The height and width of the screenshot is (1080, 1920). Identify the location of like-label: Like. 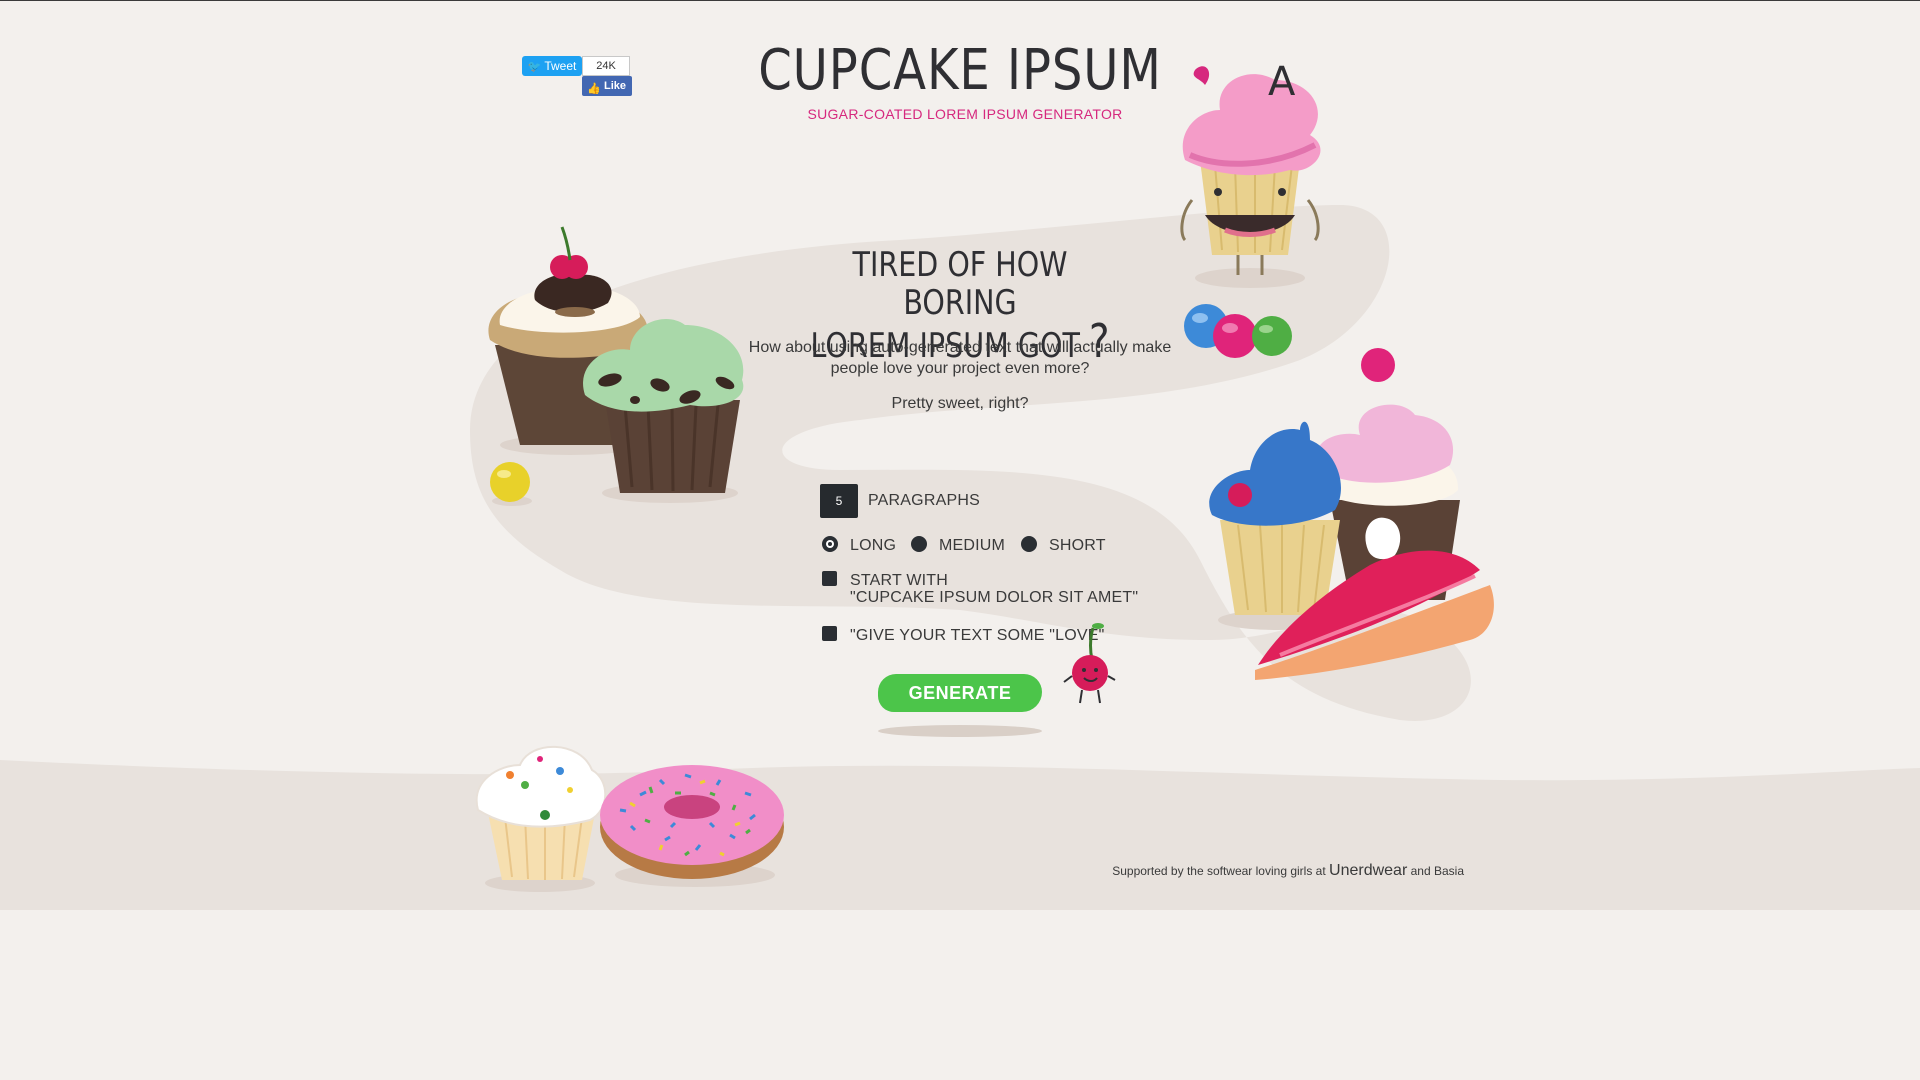
(614, 86).